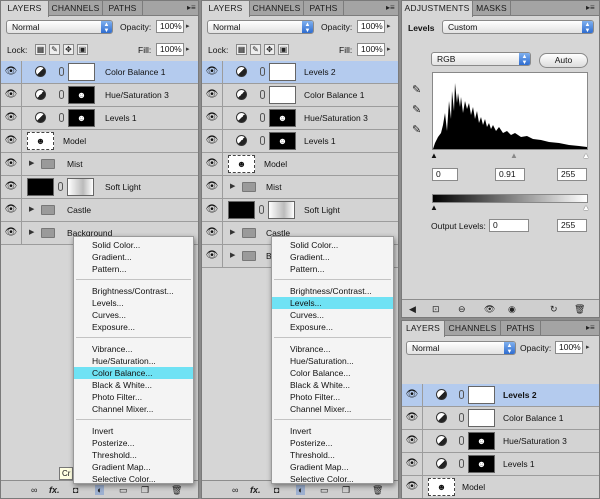 The width and height of the screenshot is (600, 499). Describe the element at coordinates (489, 309) in the screenshot. I see `visibility-icon: 👁` at that location.